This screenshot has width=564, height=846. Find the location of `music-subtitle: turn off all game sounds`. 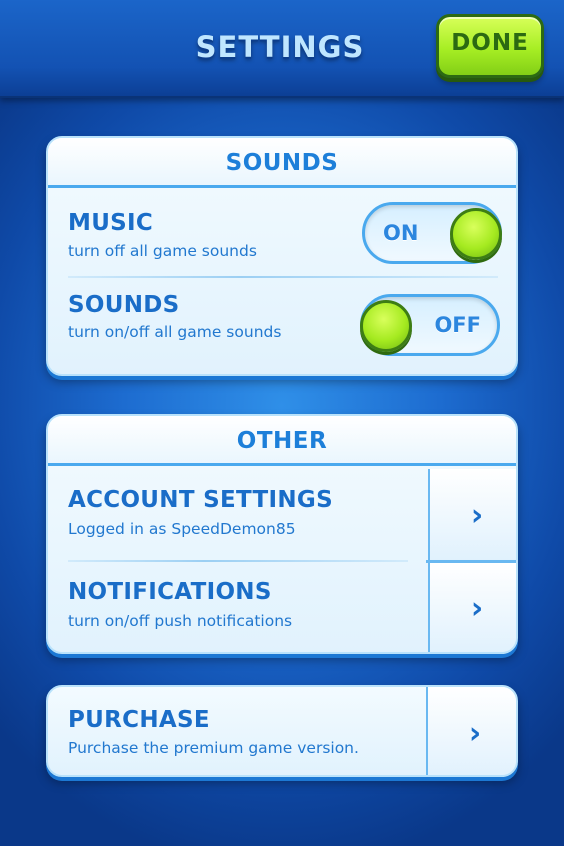

music-subtitle: turn off all game sounds is located at coordinates (162, 251).